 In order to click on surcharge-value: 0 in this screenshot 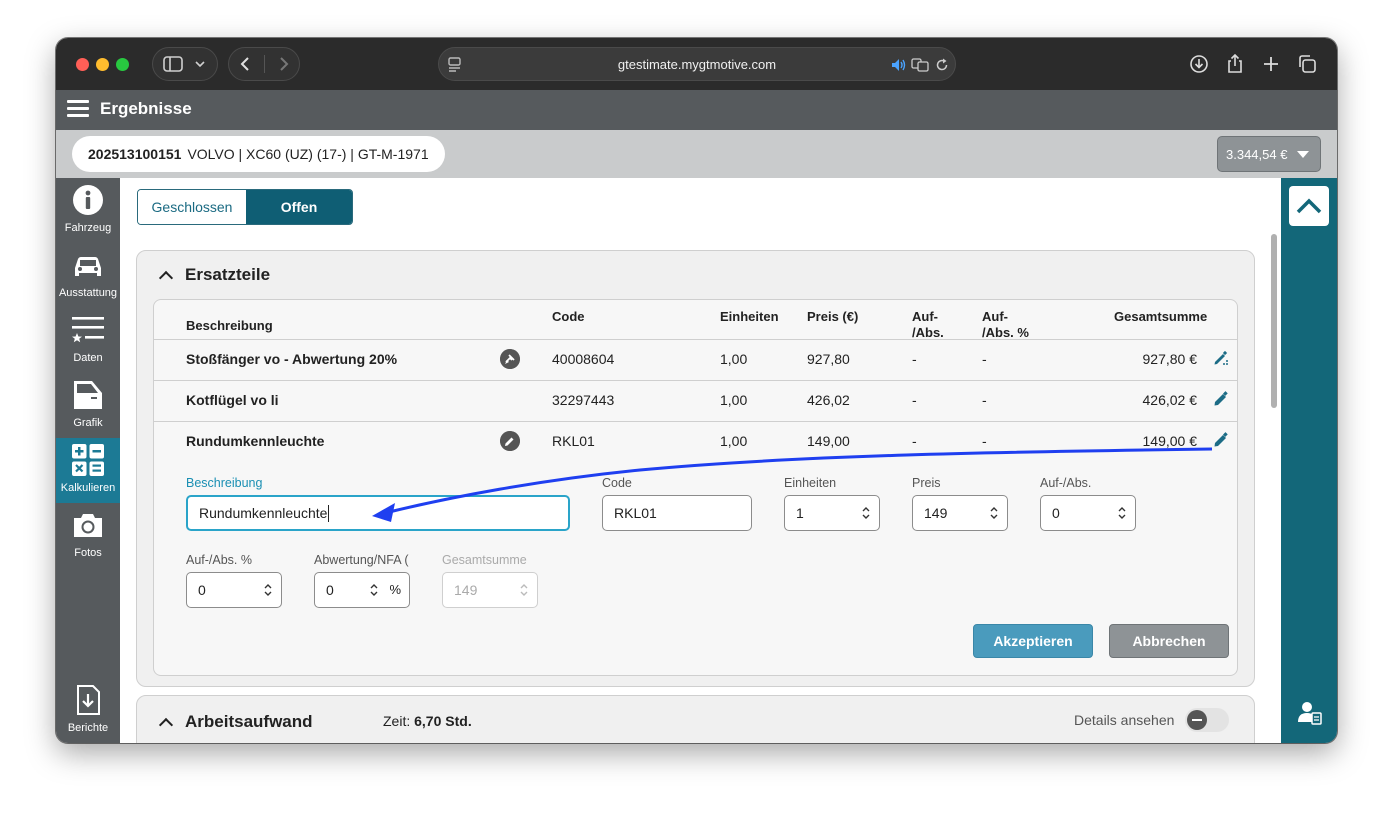, I will do `click(1056, 513)`.